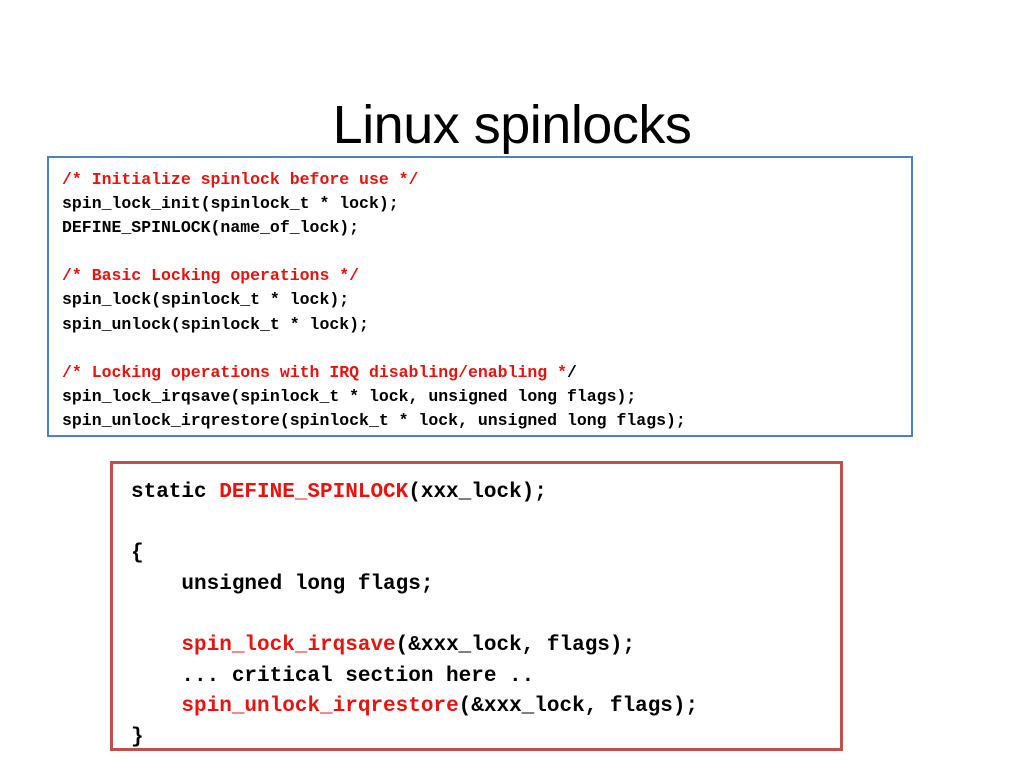  Describe the element at coordinates (486, 204) in the screenshot. I see `code-line: spin_lock_init(spinlock_t * lock);` at that location.